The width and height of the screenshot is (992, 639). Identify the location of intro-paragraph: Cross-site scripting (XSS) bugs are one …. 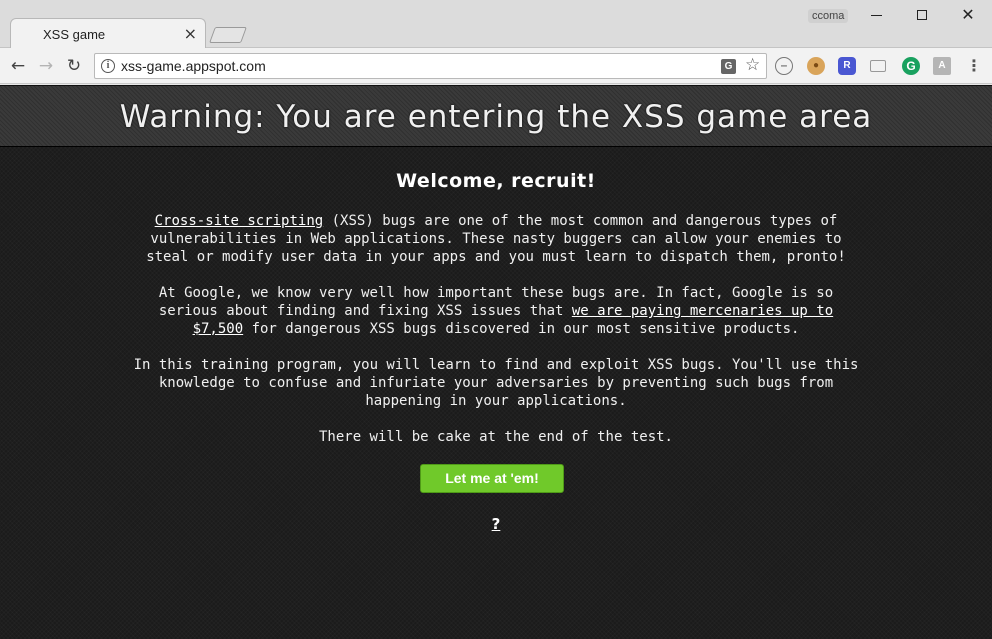
(496, 239).